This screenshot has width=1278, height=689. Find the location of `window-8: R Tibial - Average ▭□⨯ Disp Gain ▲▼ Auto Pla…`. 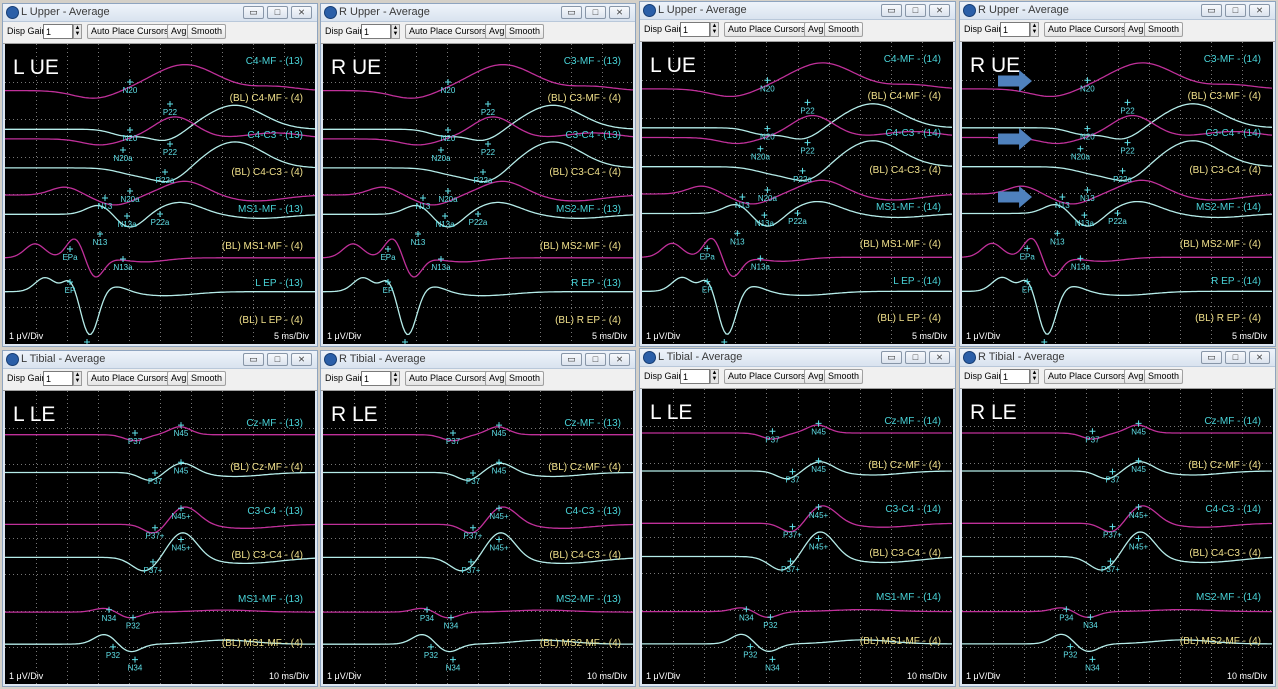

window-8: R Tibial - Average ▭□⨯ Disp Gain ▲▼ Auto Pla… is located at coordinates (1117, 517).